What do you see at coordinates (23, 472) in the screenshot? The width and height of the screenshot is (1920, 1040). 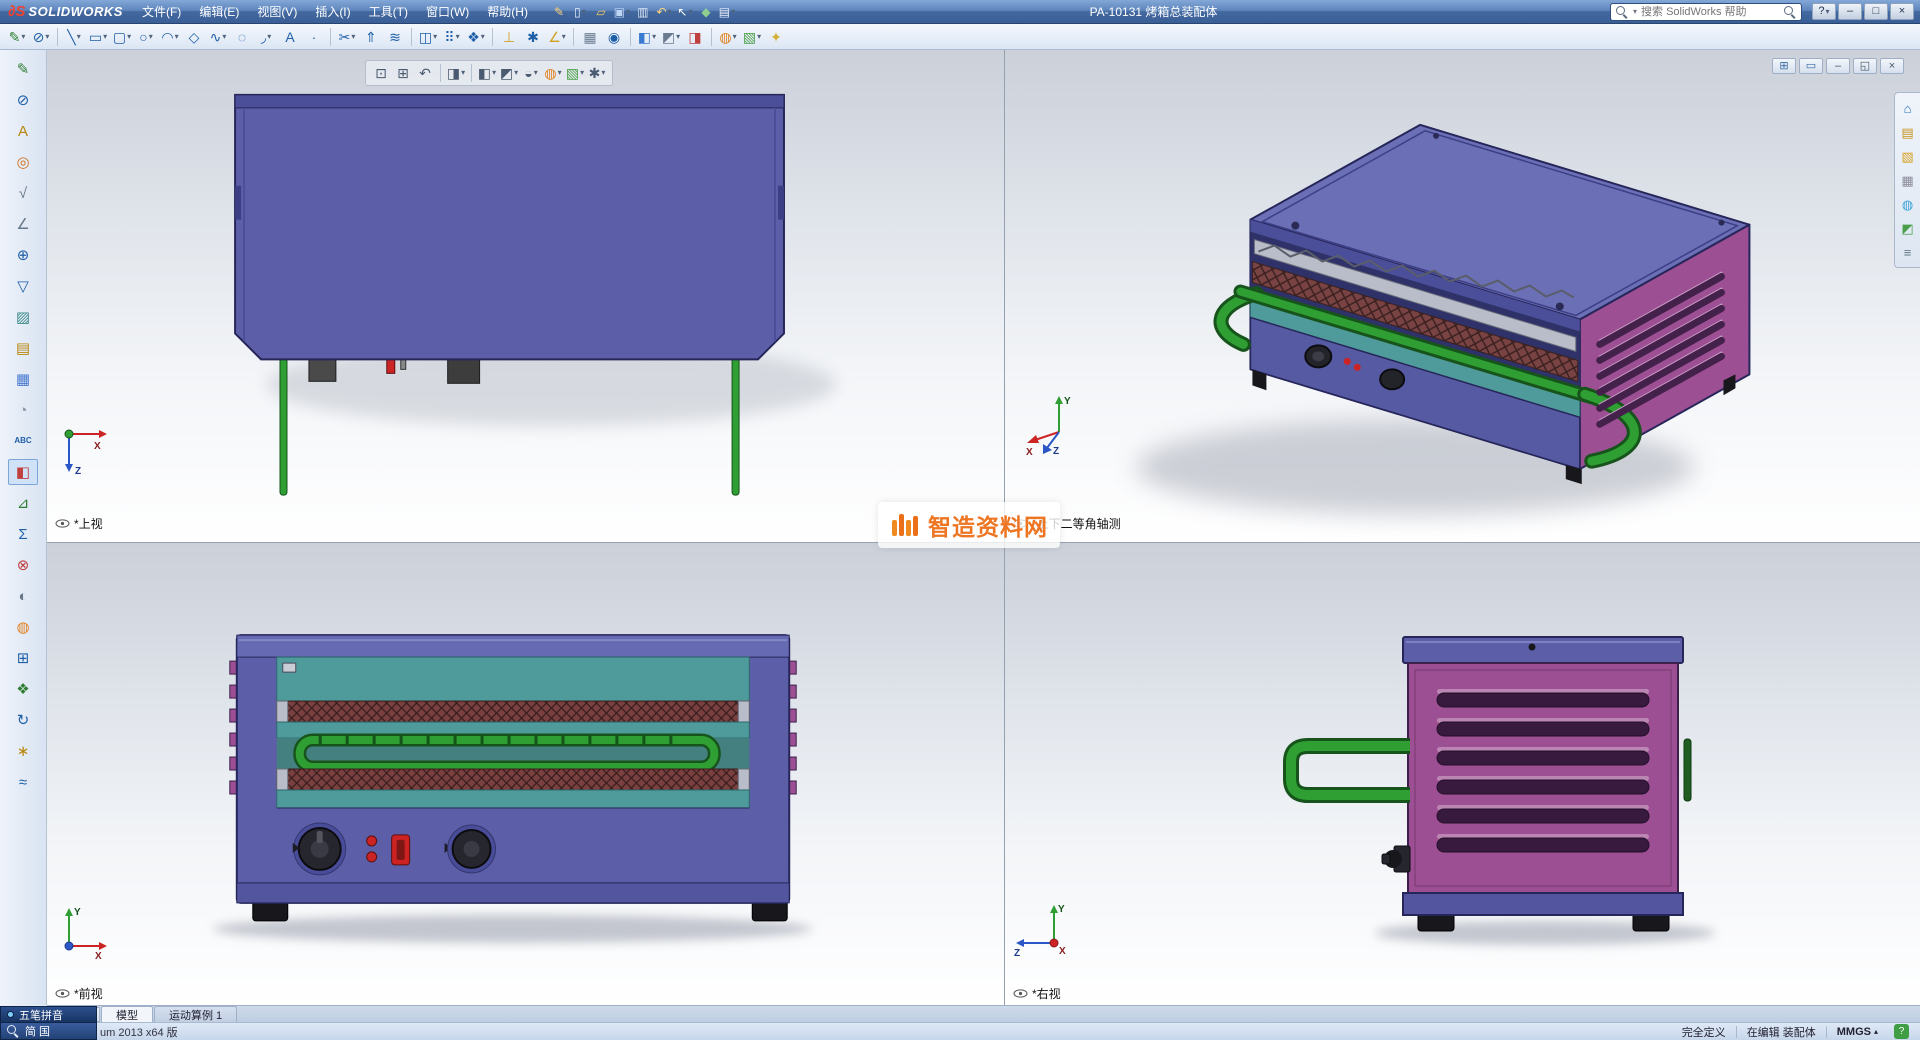 I see `section-view-icon: ◧` at bounding box center [23, 472].